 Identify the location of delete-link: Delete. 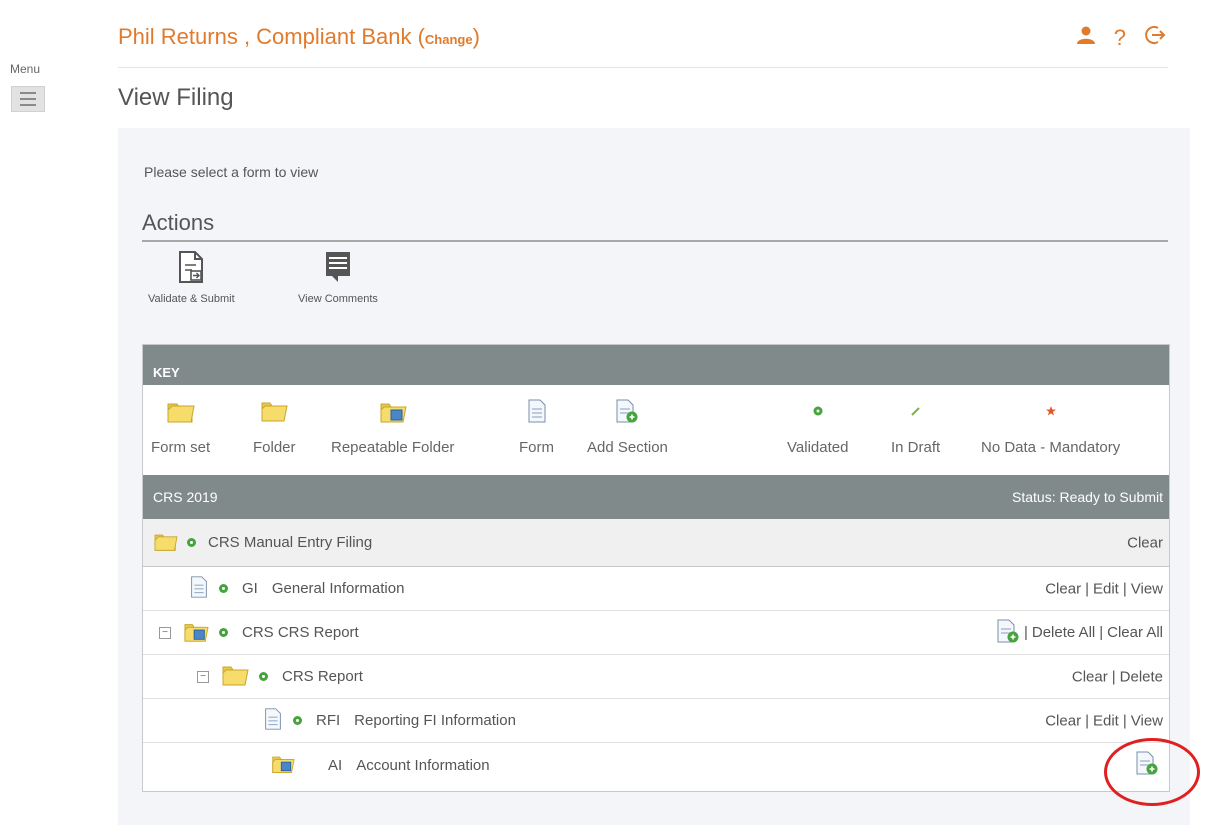
(1141, 676).